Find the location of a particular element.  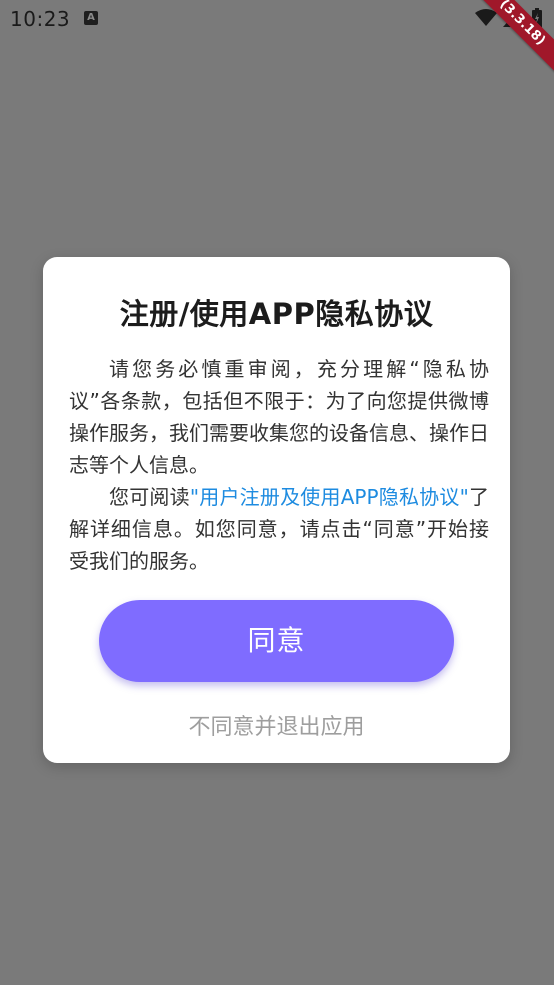

notification-icon: A is located at coordinates (91, 18).